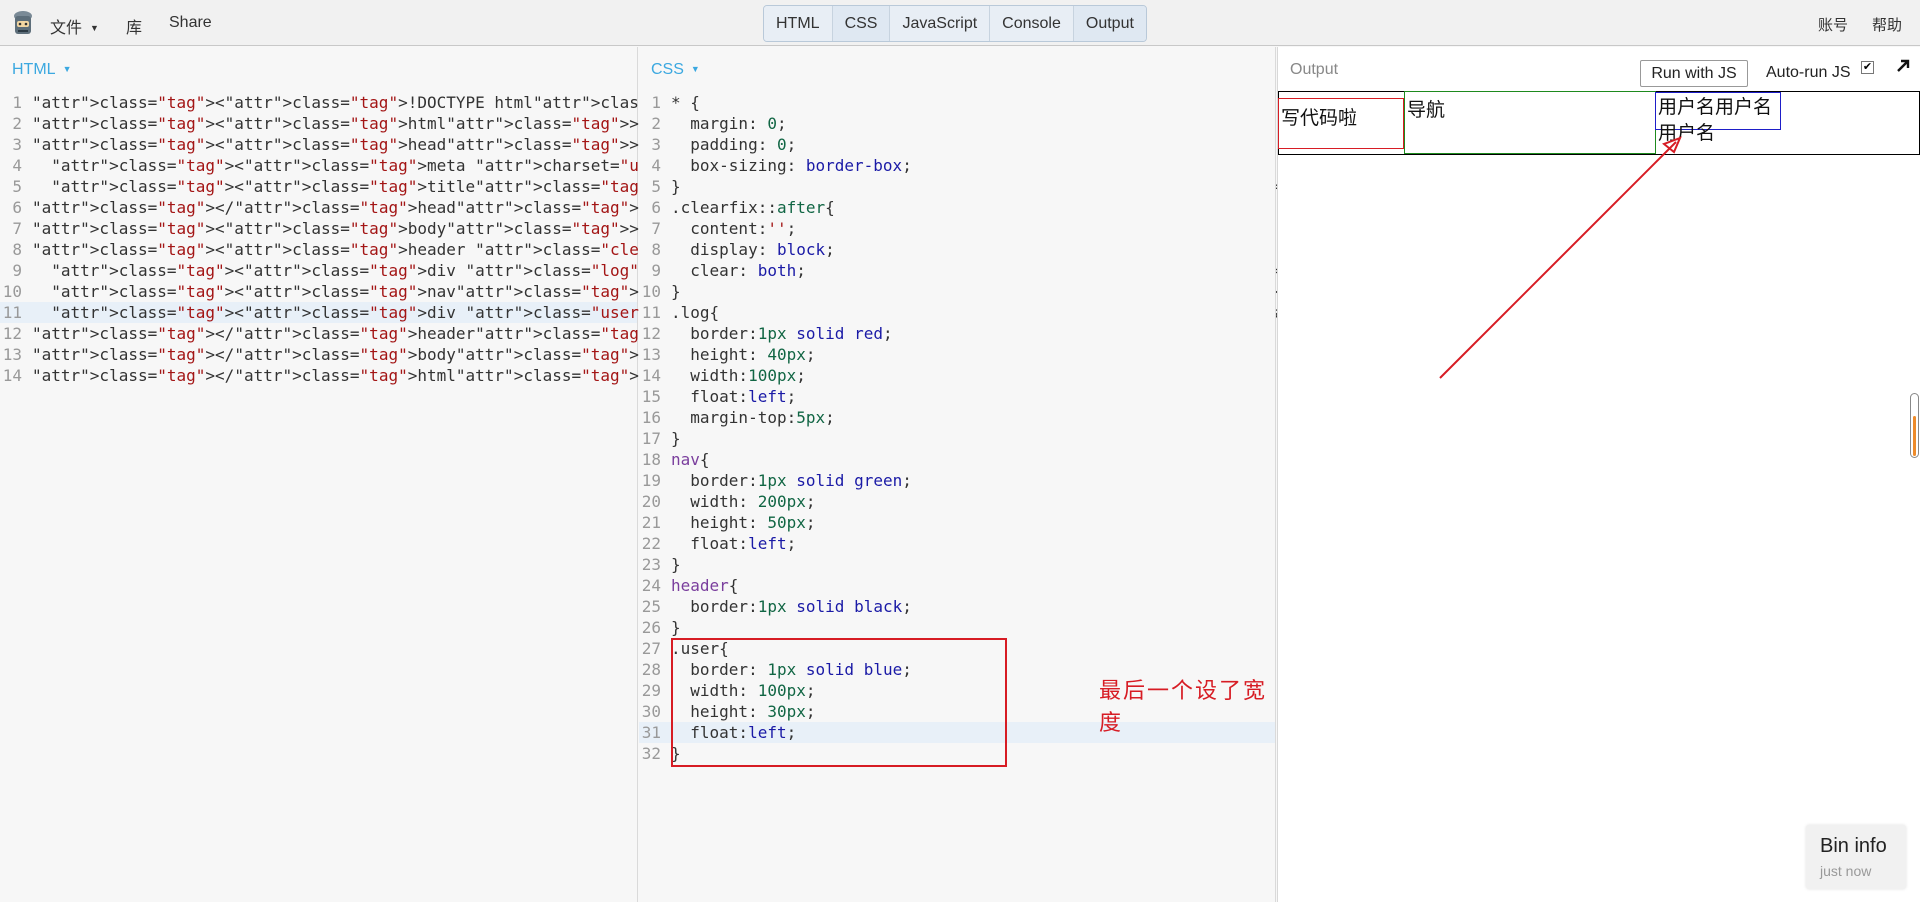  What do you see at coordinates (957, 417) in the screenshot?
I see `css-code-line: 16 margin-top:5px;` at bounding box center [957, 417].